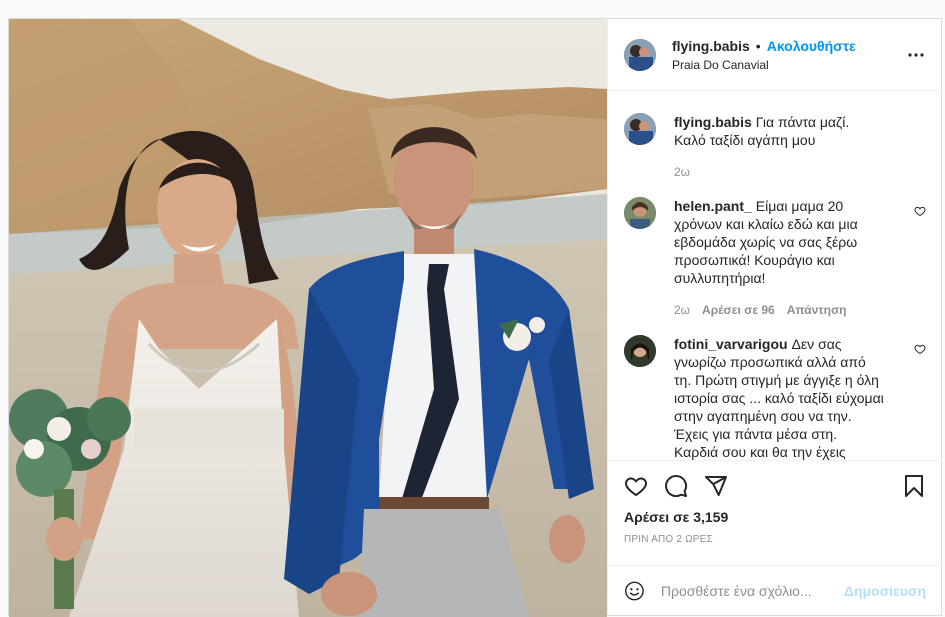 Image resolution: width=945 pixels, height=617 pixels. Describe the element at coordinates (779, 172) in the screenshot. I see `caption-meta: 2ω` at that location.